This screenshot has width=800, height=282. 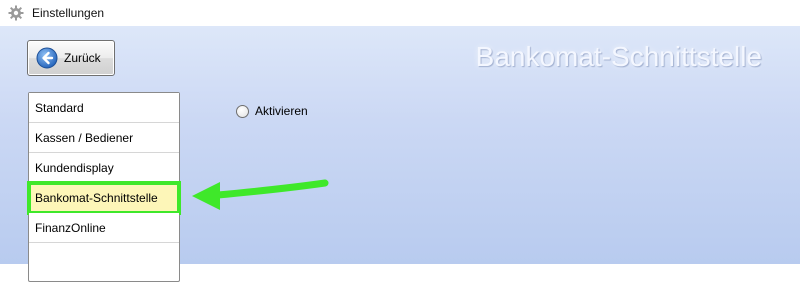 What do you see at coordinates (242, 111) in the screenshot?
I see `activate-radio` at bounding box center [242, 111].